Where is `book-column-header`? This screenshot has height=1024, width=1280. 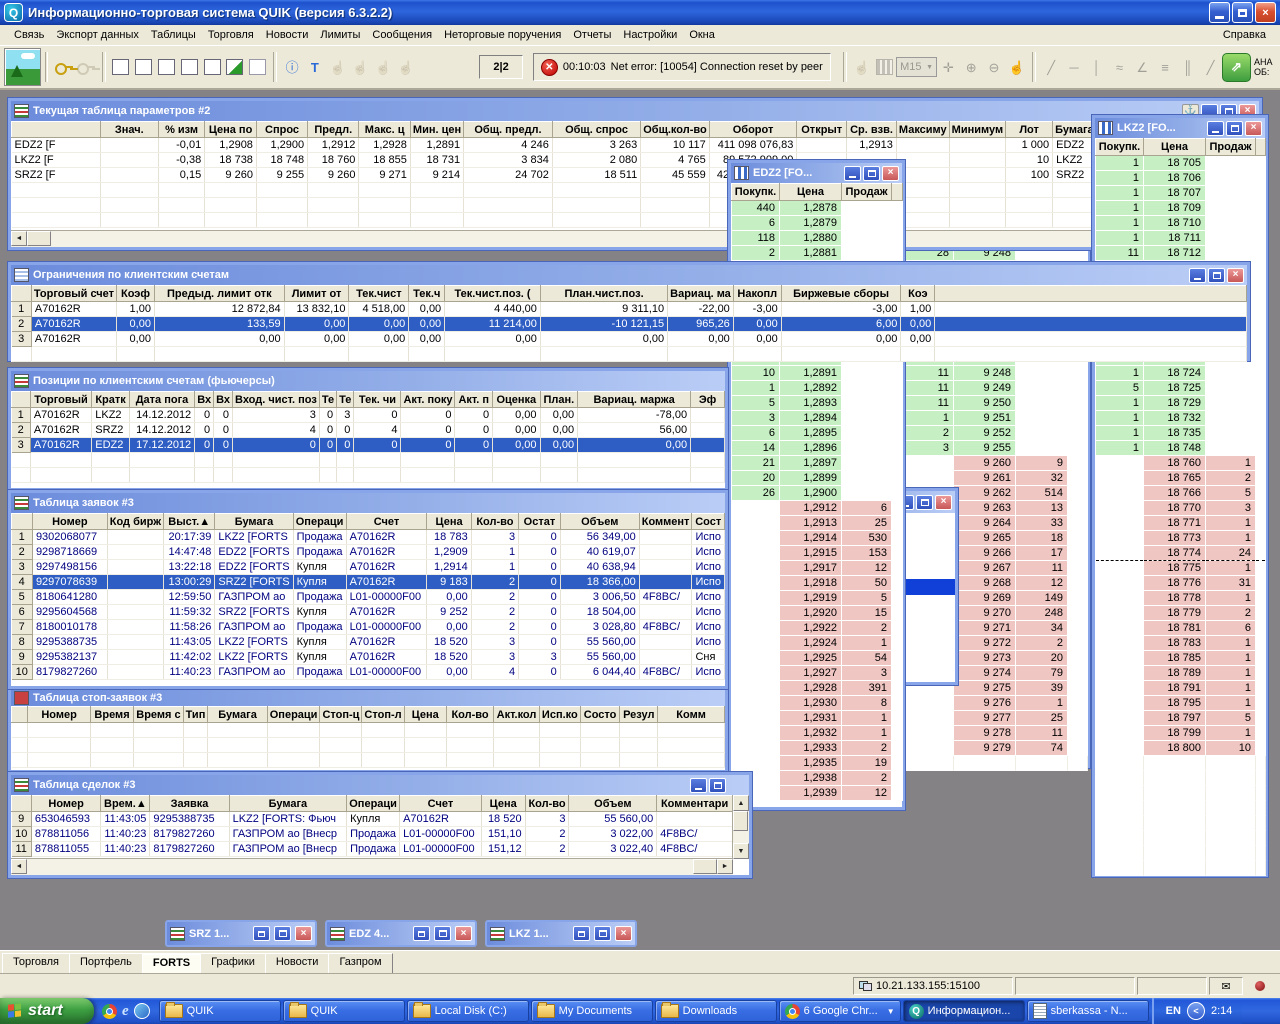 book-column-header is located at coordinates (897, 192).